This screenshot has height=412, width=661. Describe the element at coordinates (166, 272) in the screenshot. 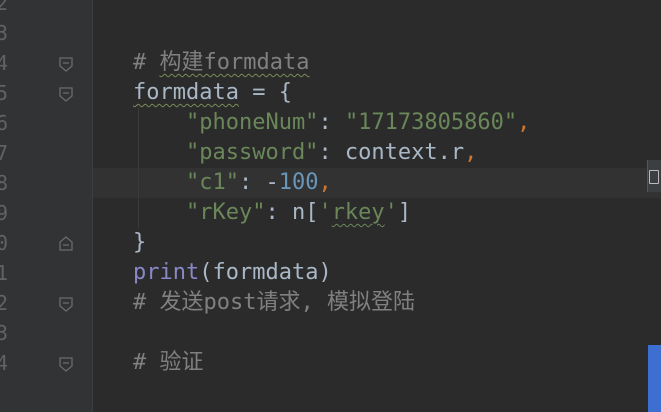

I see `code-token: print` at that location.